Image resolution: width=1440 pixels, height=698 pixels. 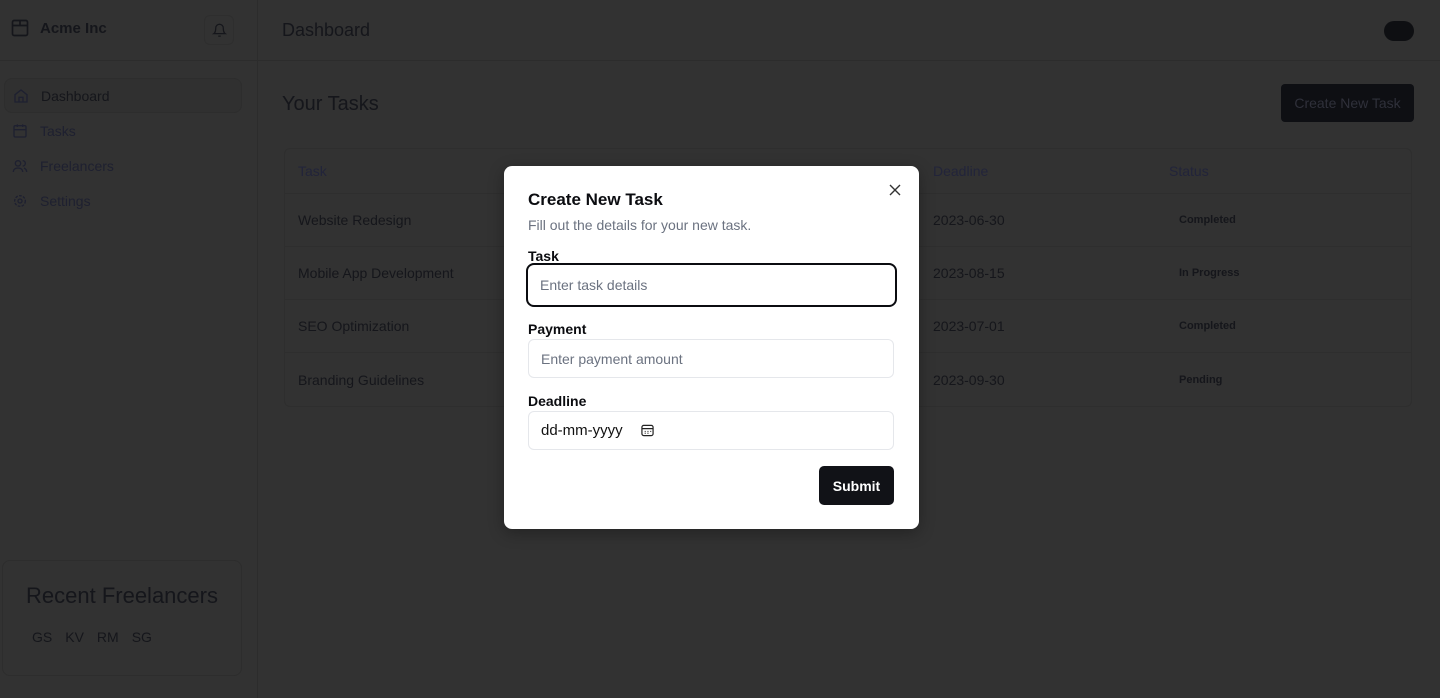 I want to click on freelancer-avatar: KV, so click(x=74, y=637).